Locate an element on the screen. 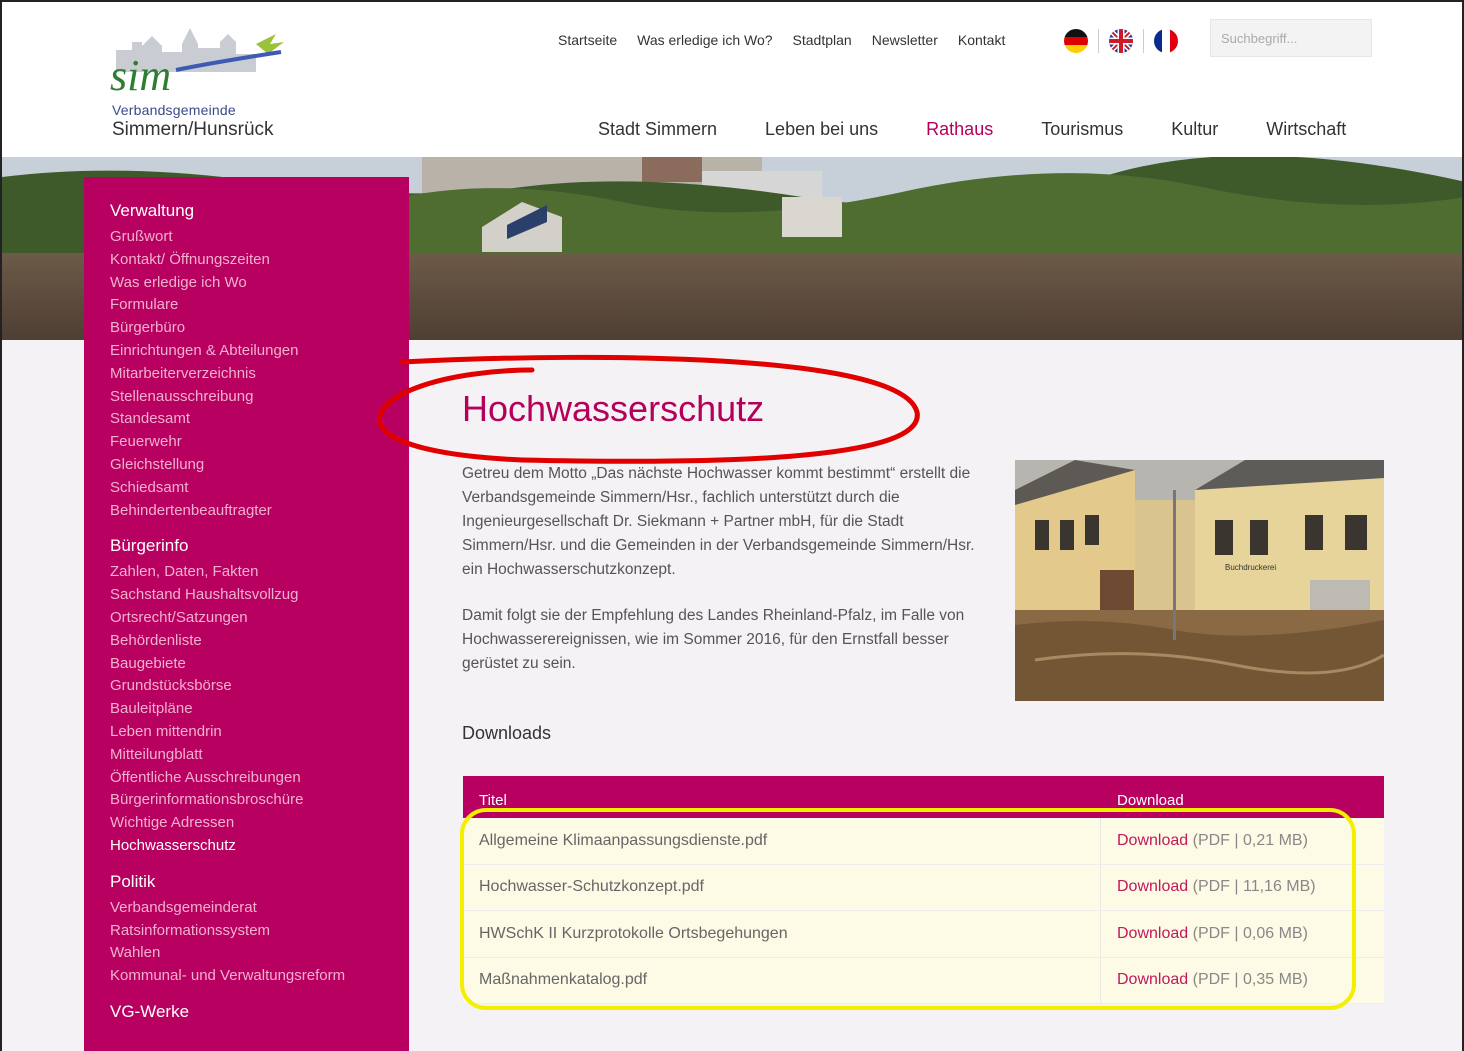  sidebar-item: Kommunal- und Verwaltungsreform is located at coordinates (259, 976).